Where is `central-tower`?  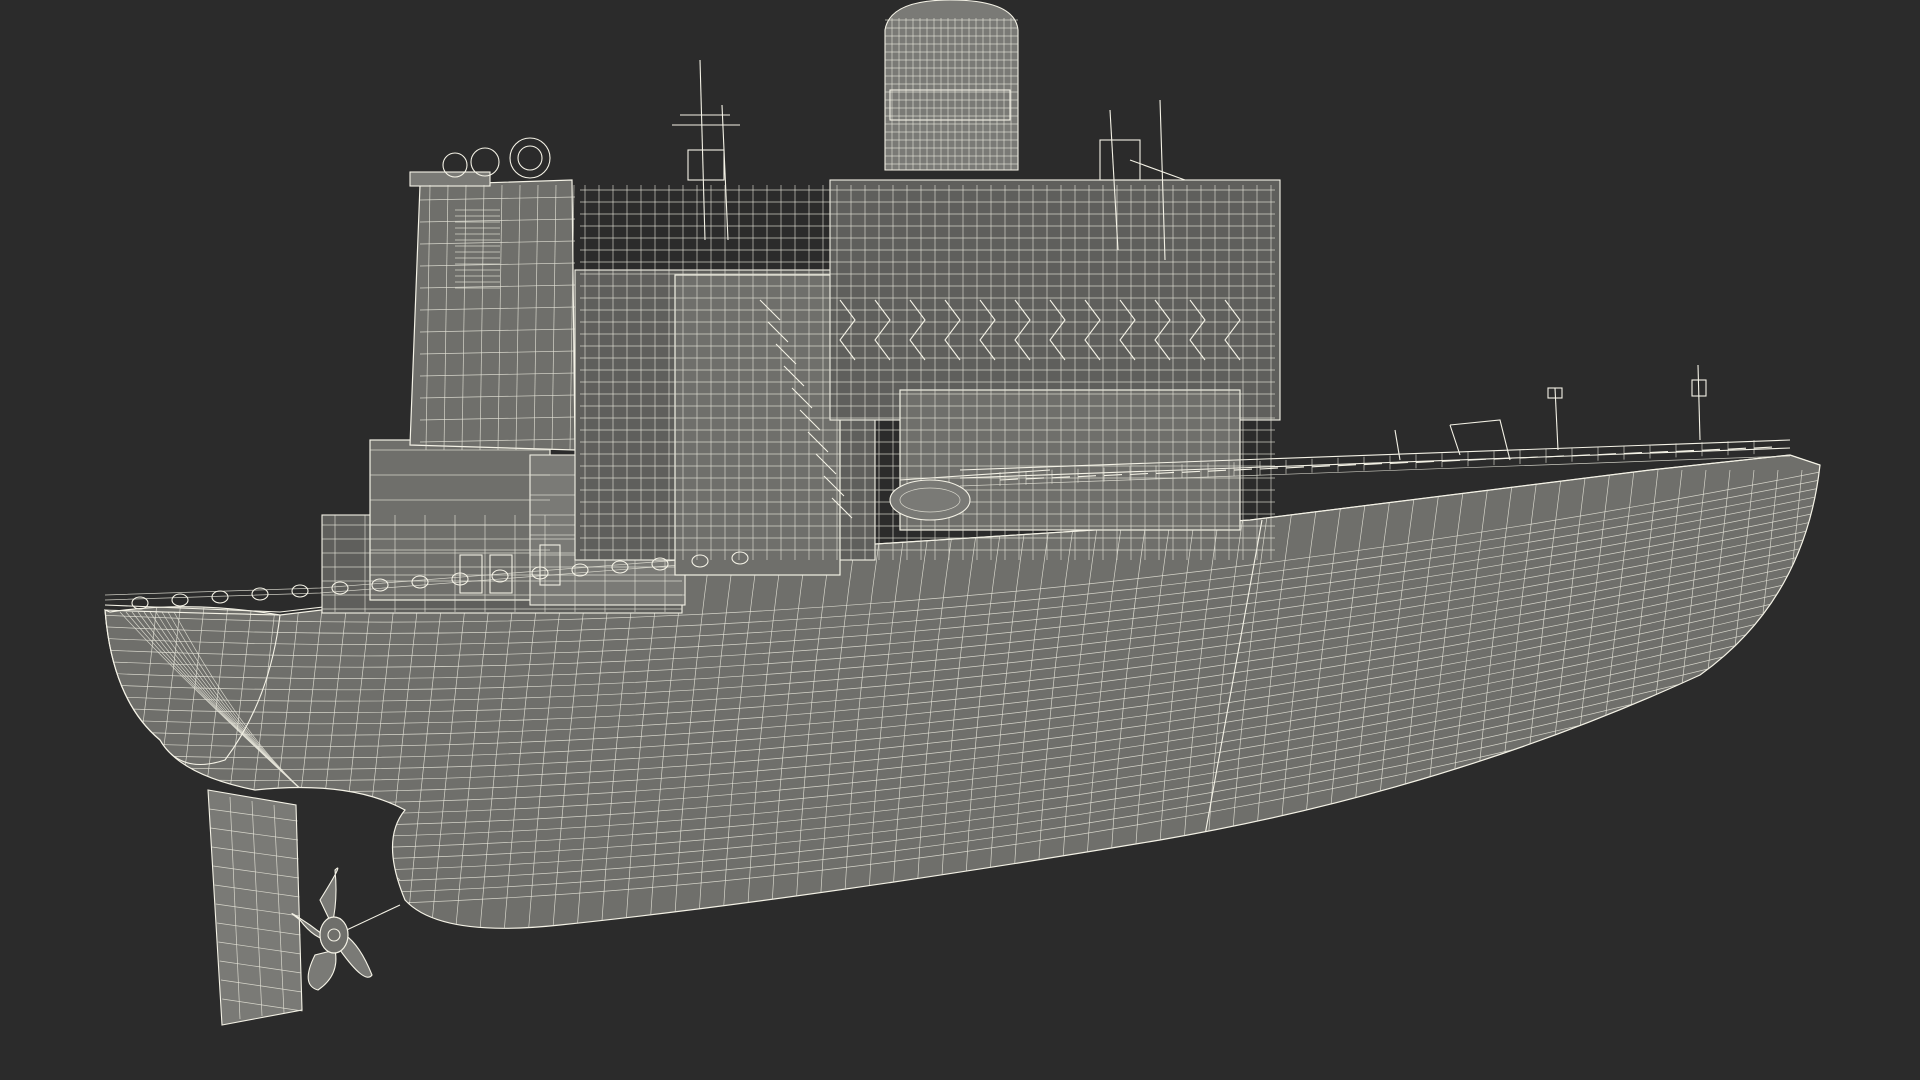
central-tower is located at coordinates (951, 85).